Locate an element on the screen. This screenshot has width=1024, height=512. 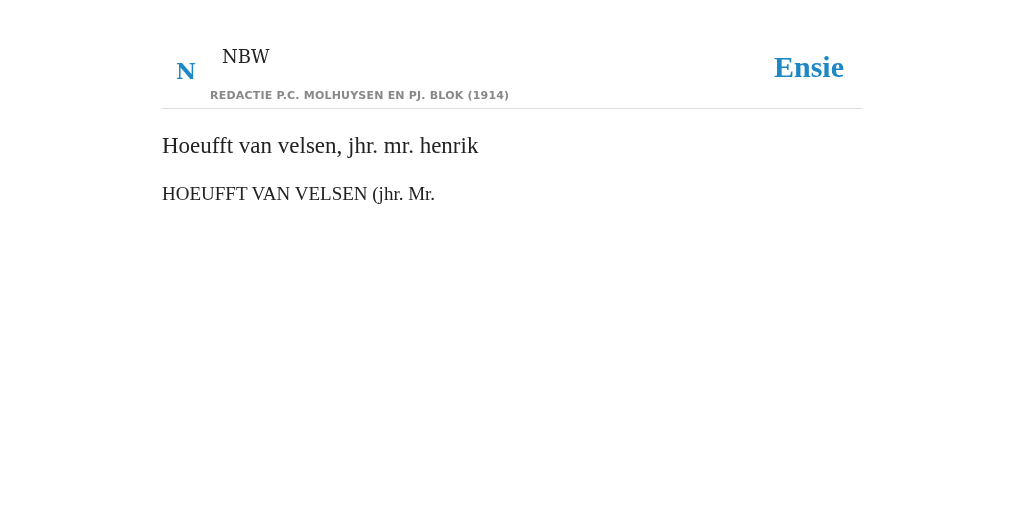
source-name: NBW is located at coordinates (246, 56).